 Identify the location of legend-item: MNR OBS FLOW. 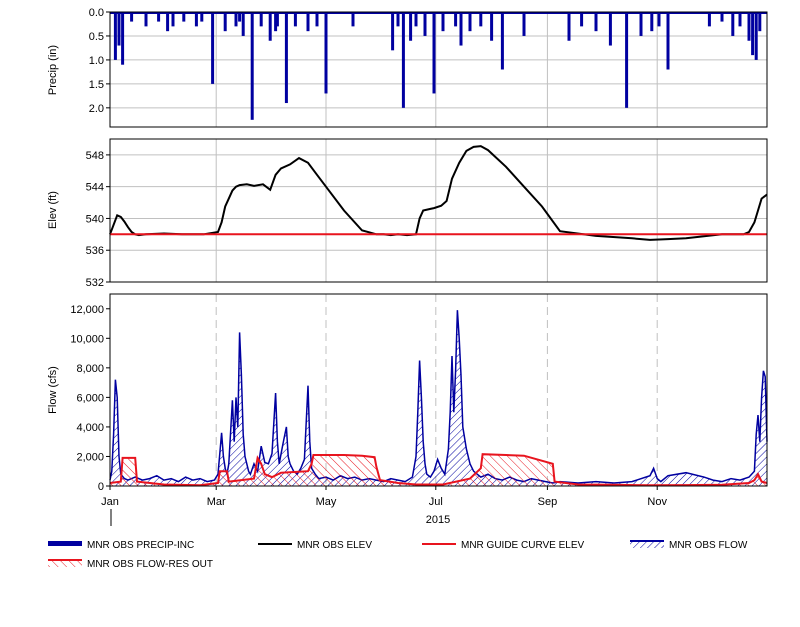
(689, 545).